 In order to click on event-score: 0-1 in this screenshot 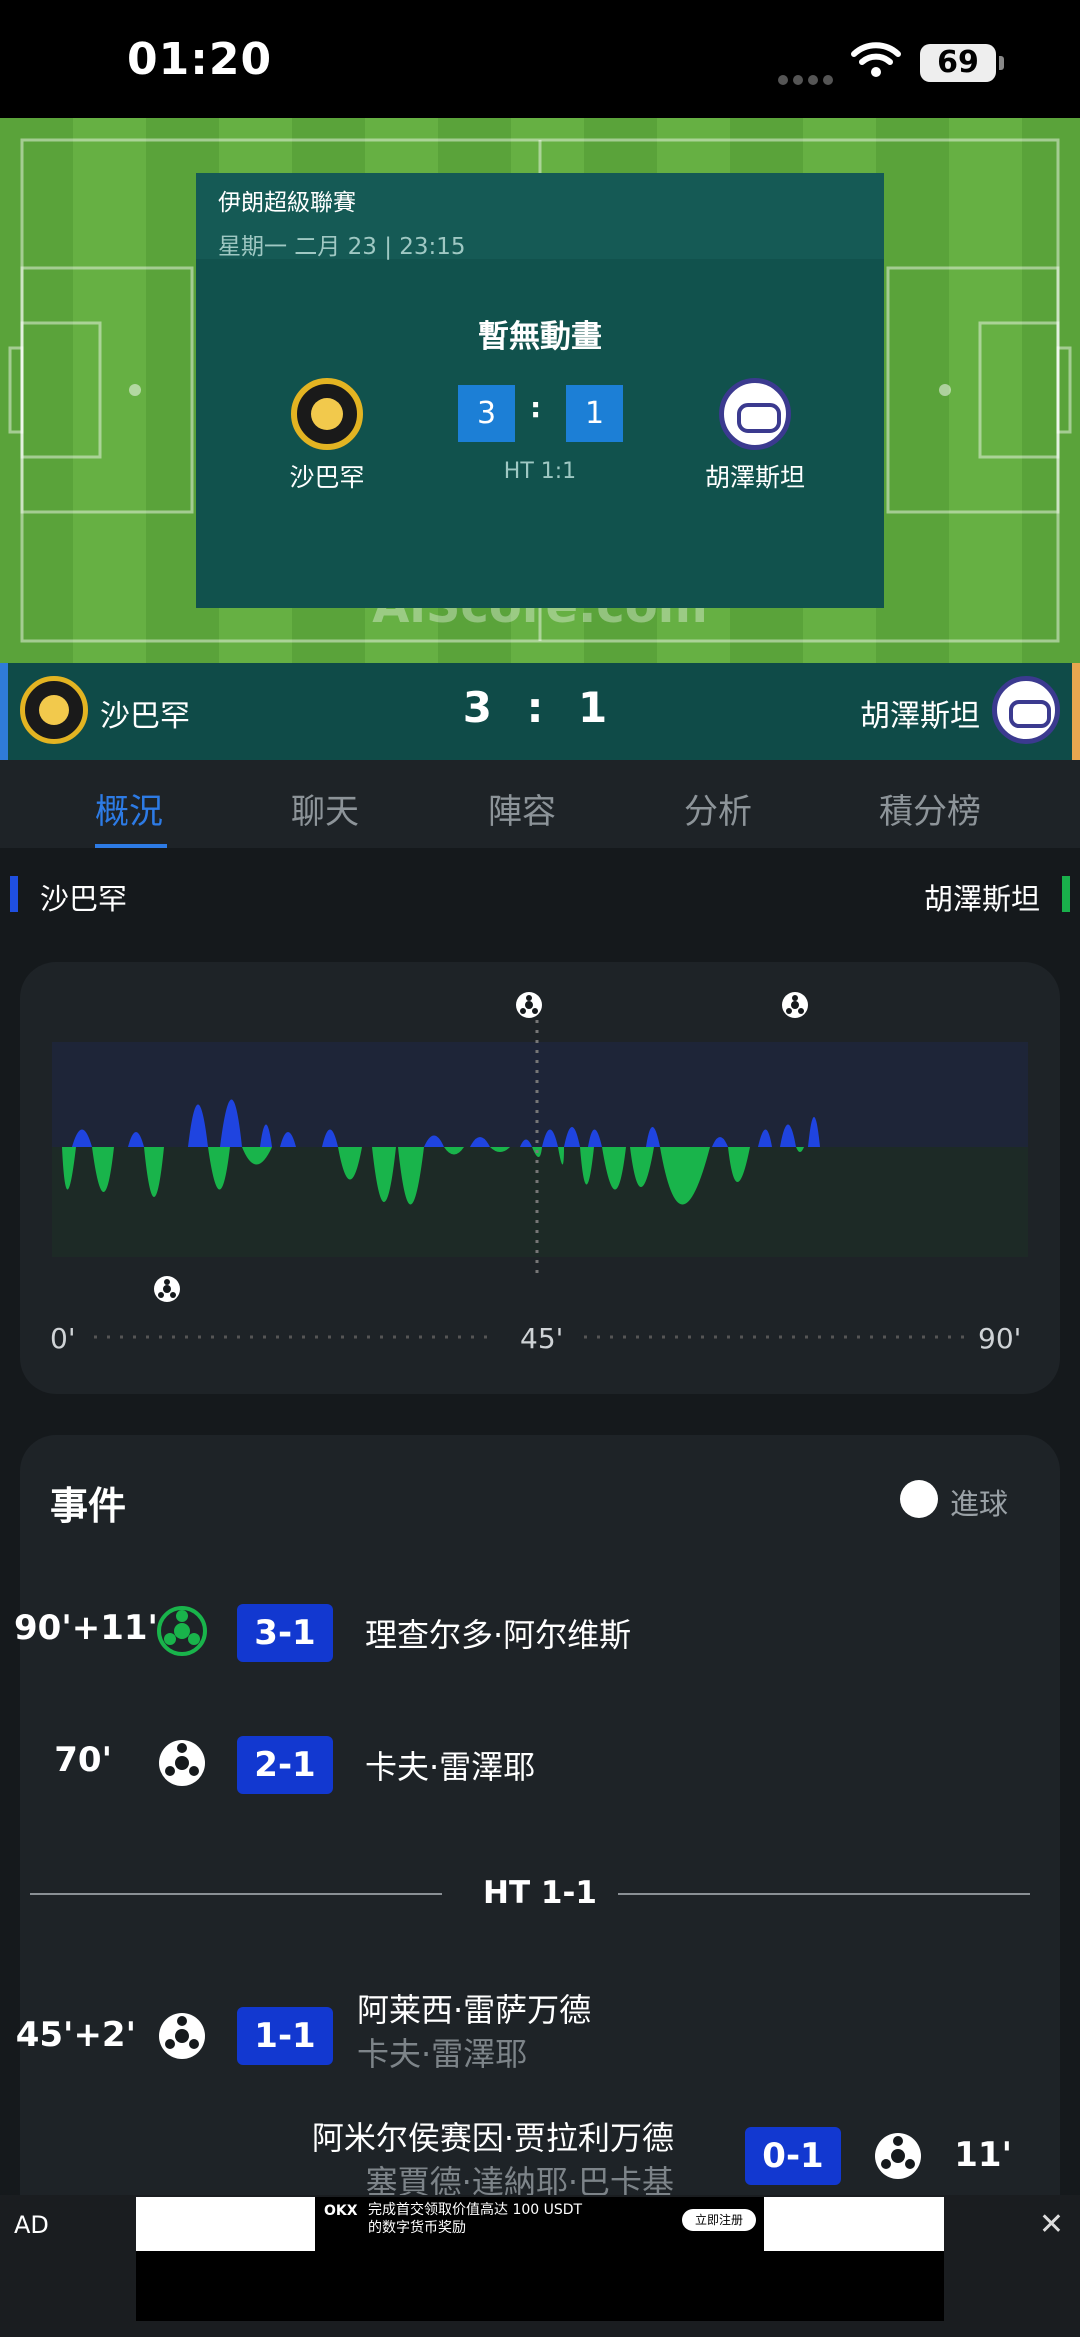, I will do `click(793, 2156)`.